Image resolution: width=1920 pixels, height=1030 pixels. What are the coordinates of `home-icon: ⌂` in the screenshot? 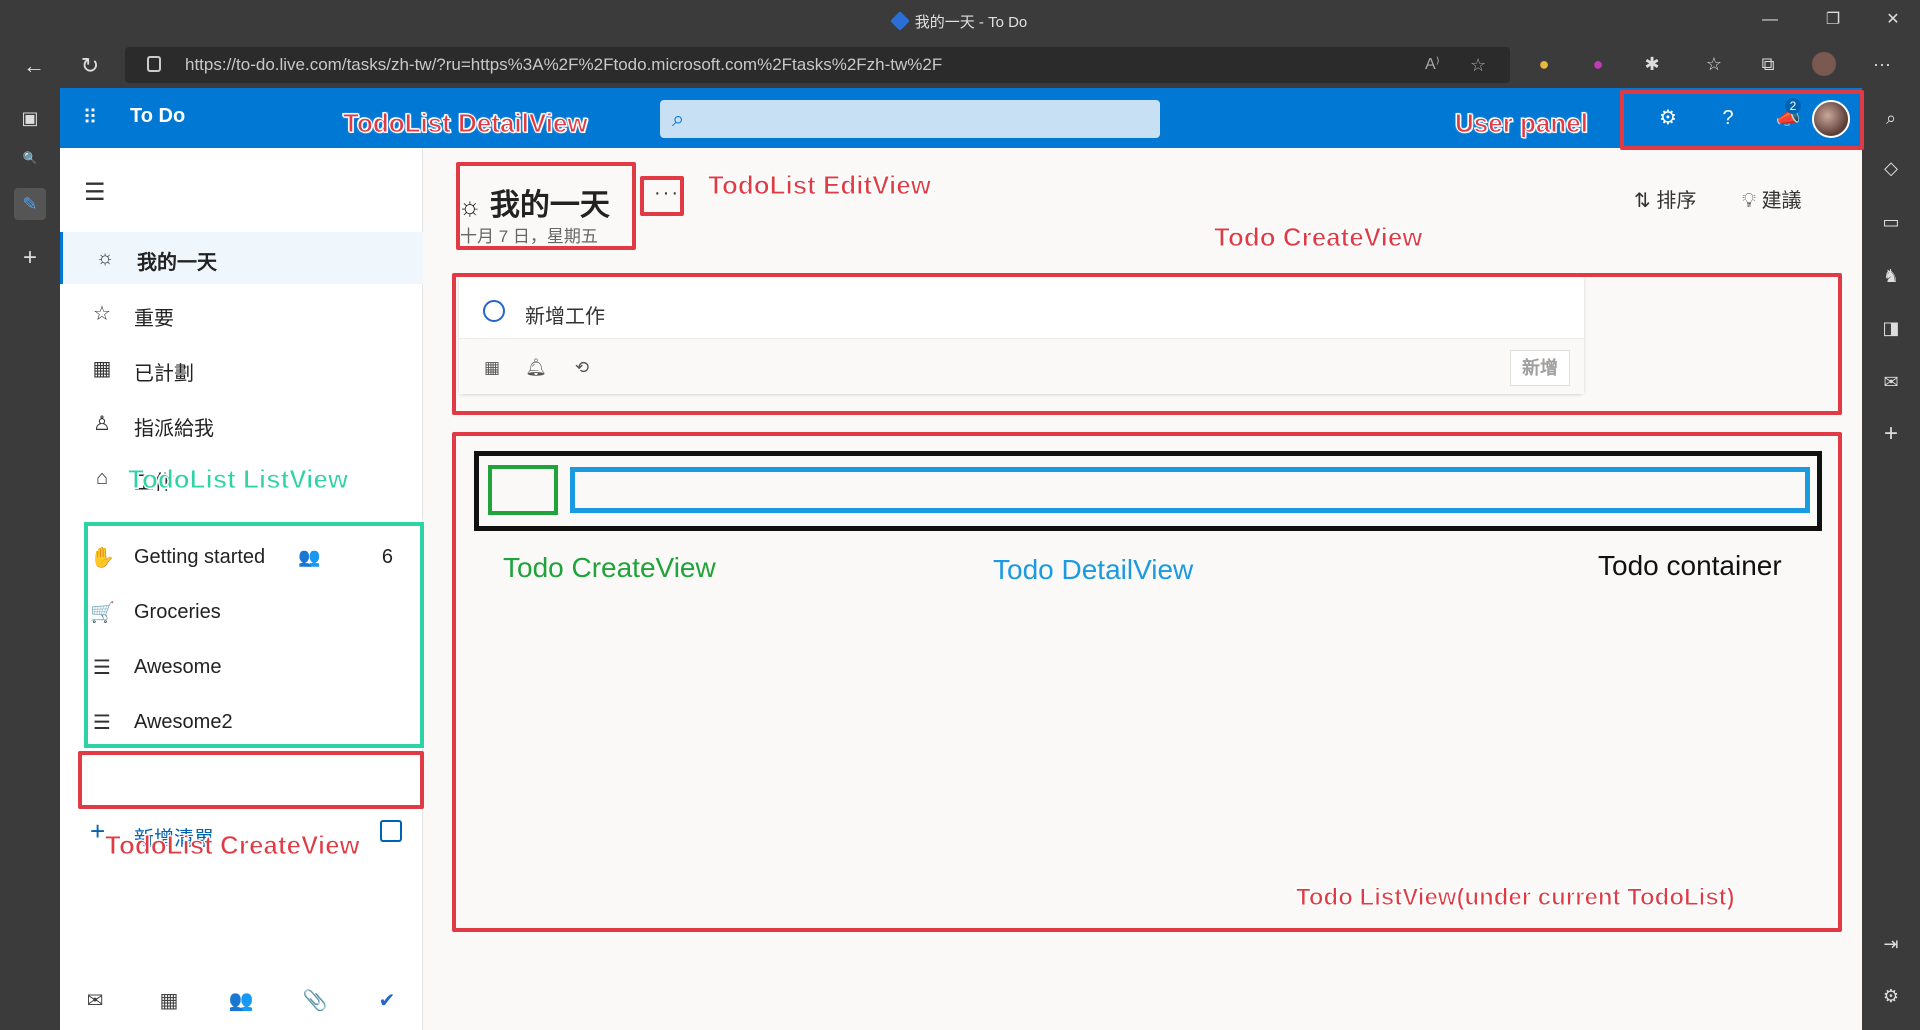 It's located at (102, 478).